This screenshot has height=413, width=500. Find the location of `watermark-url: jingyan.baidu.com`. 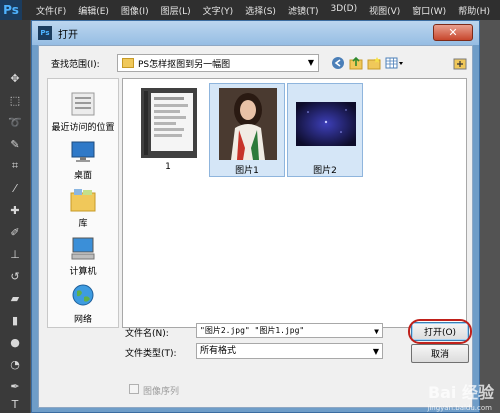

watermark-url: jingyan.baidu.com is located at coordinates (459, 408).